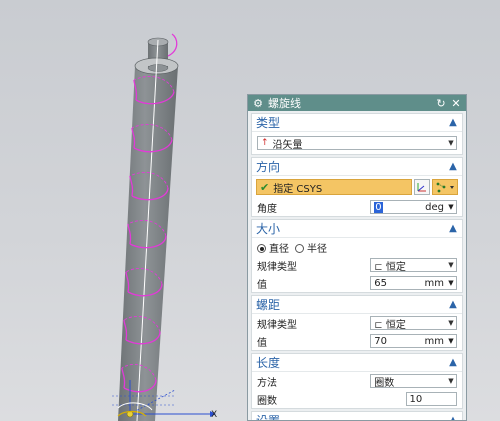 The image size is (500, 421). What do you see at coordinates (284, 103) in the screenshot?
I see `dialog-title: 螺旋线` at bounding box center [284, 103].